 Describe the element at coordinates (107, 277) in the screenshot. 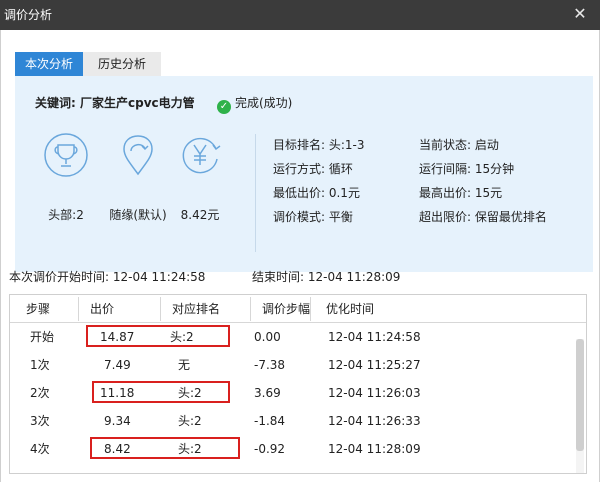

I see `start-time: 本次调价开始时间: 12-04 11:24:58` at that location.